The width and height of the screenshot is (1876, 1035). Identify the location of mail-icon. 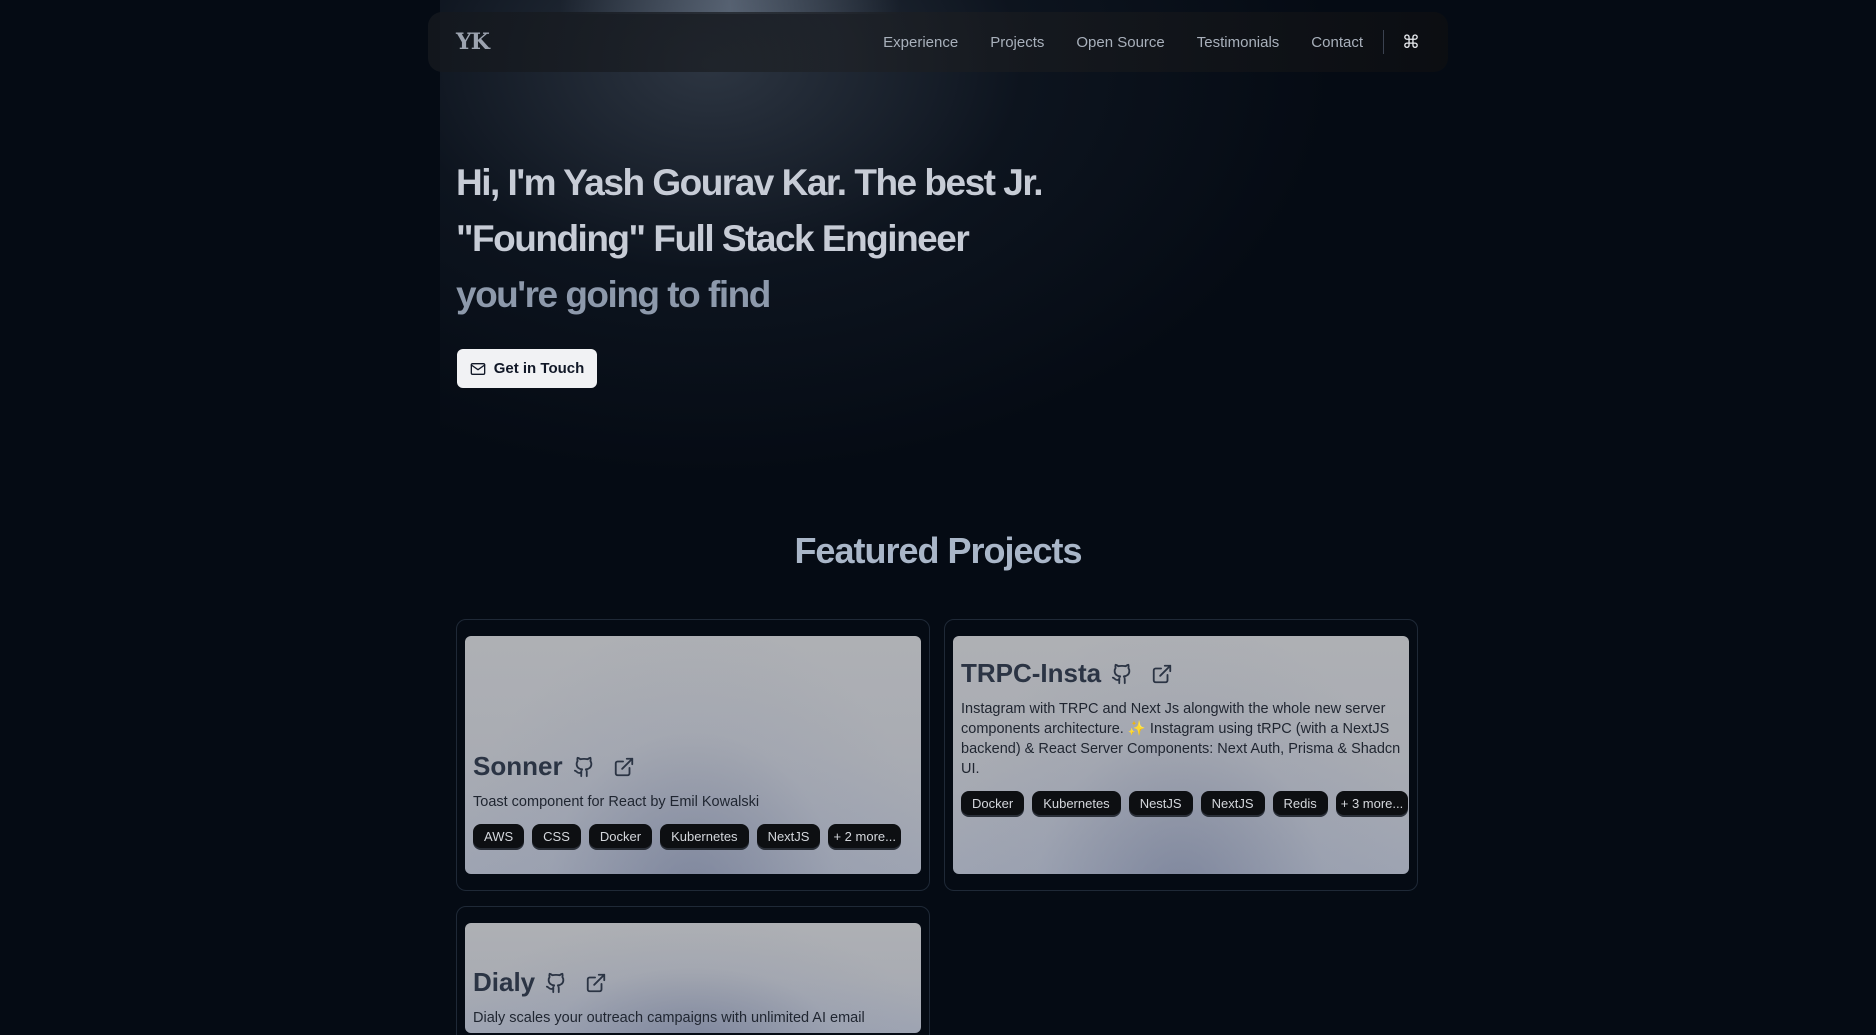
(478, 368).